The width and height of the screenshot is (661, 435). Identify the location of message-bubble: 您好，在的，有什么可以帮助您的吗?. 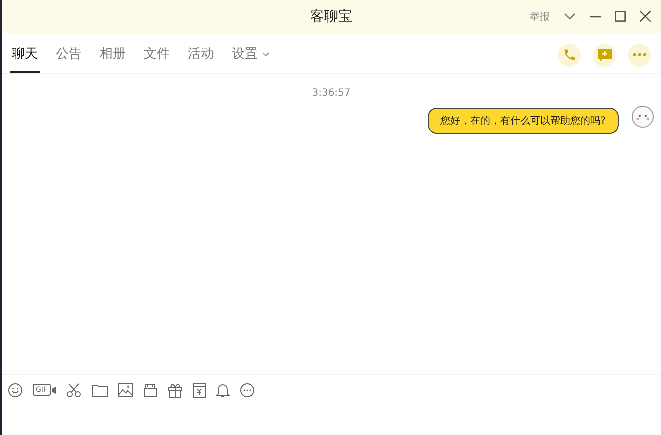
(523, 121).